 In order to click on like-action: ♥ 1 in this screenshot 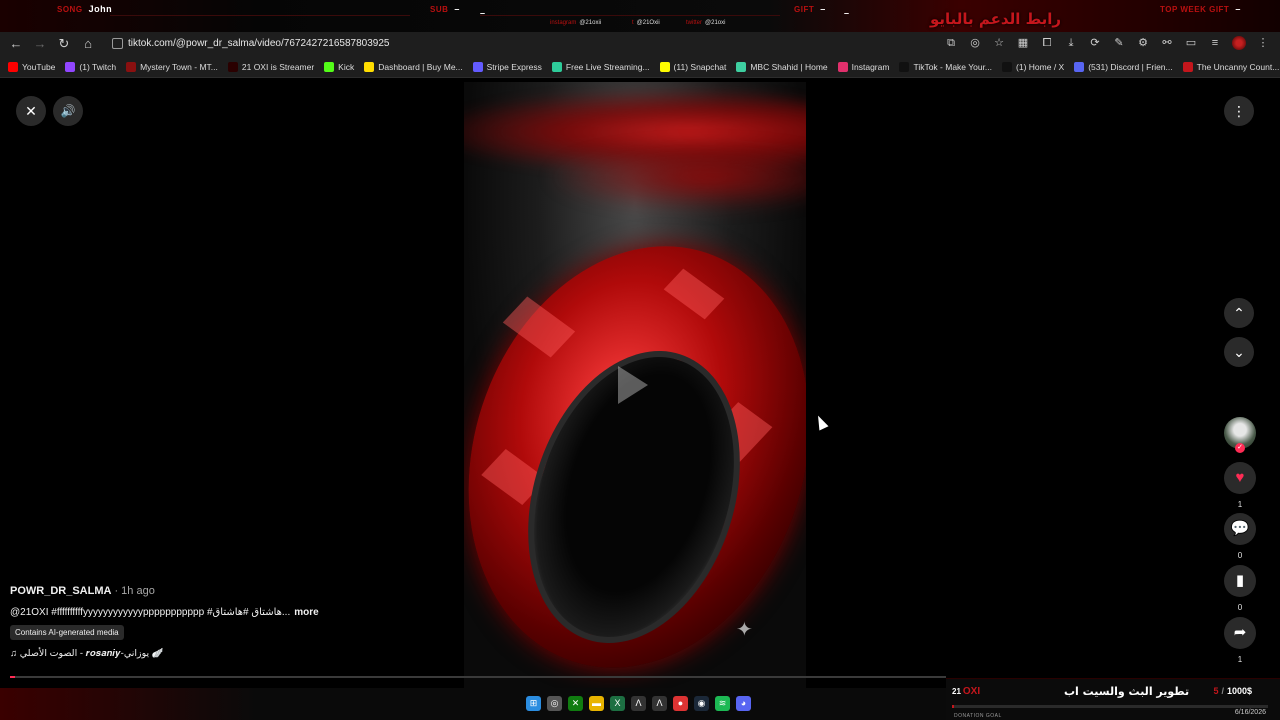, I will do `click(1240, 485)`.